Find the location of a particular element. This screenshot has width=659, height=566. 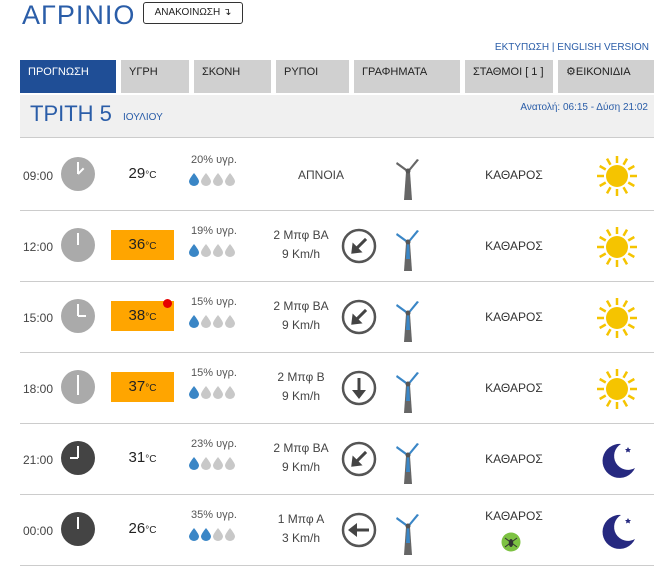

tab-icons: ⚙ΕΙΚΟΝΙΔΙΑ is located at coordinates (606, 76).